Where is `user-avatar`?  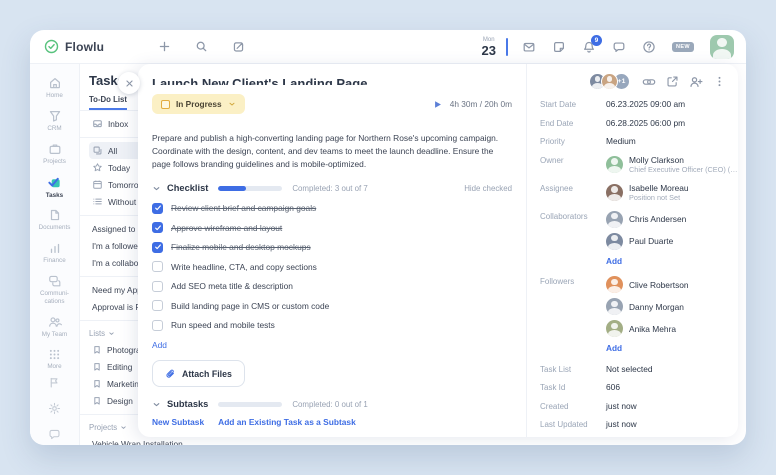 user-avatar is located at coordinates (722, 46).